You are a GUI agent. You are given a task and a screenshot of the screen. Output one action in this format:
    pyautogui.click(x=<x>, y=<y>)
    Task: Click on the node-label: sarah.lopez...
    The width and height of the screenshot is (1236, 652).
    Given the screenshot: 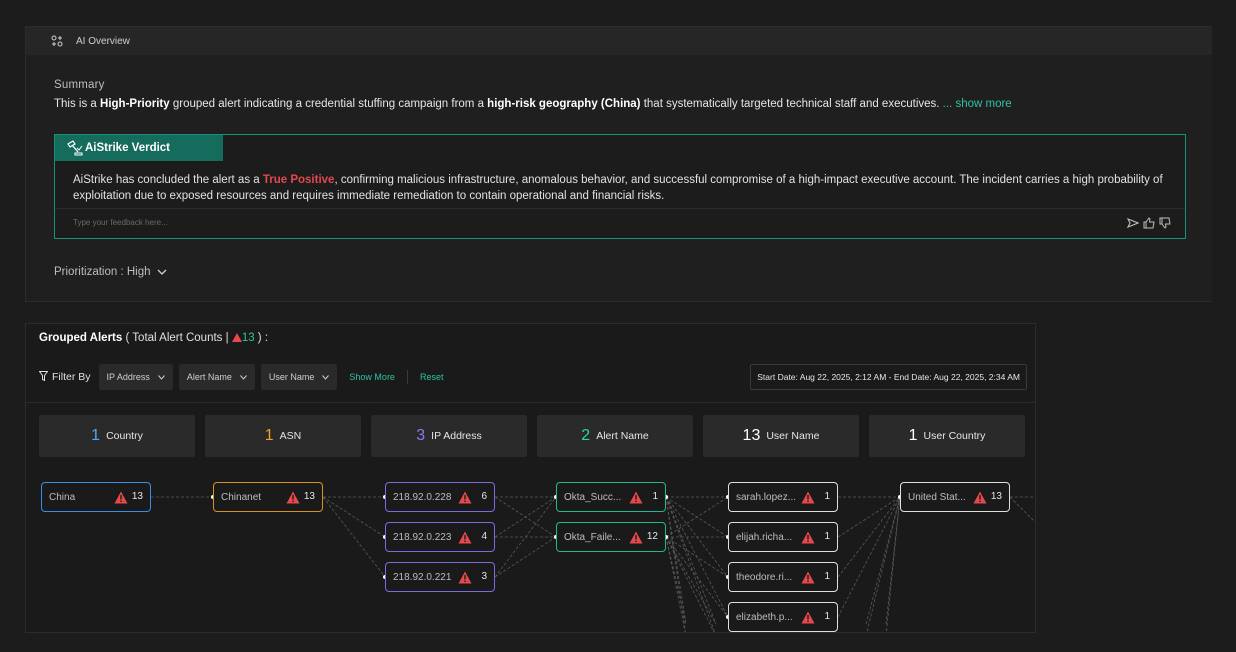 What is the action you would take?
    pyautogui.click(x=766, y=497)
    